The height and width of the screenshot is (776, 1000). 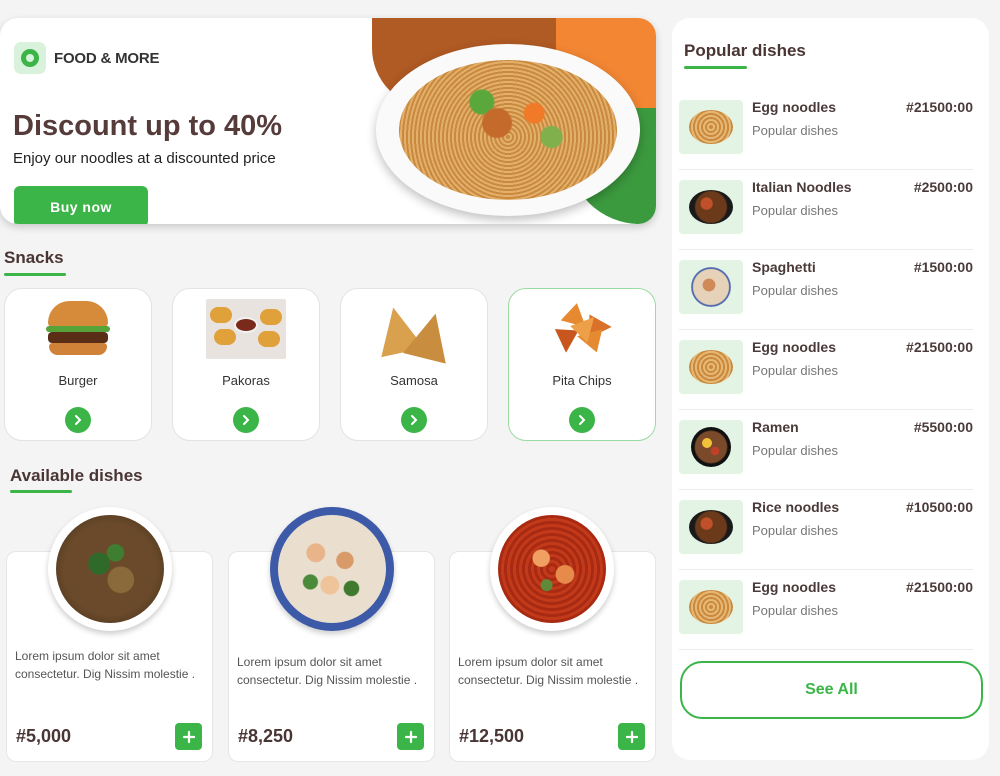 What do you see at coordinates (76, 475) in the screenshot?
I see `available-dishes-heading: Available dishes` at bounding box center [76, 475].